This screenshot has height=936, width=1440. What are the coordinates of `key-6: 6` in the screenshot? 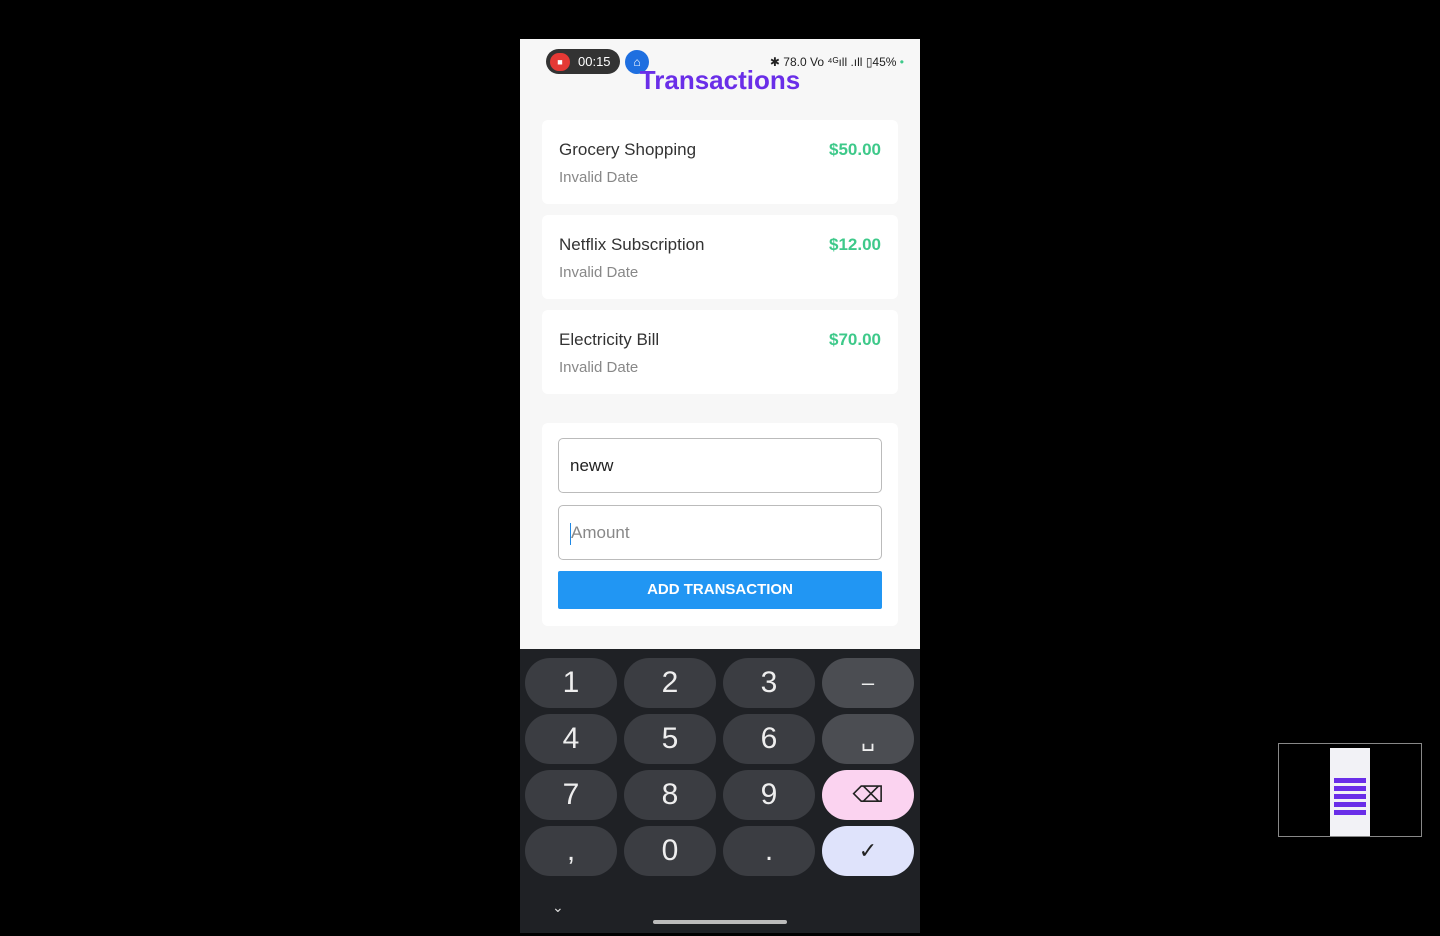 It's located at (769, 739).